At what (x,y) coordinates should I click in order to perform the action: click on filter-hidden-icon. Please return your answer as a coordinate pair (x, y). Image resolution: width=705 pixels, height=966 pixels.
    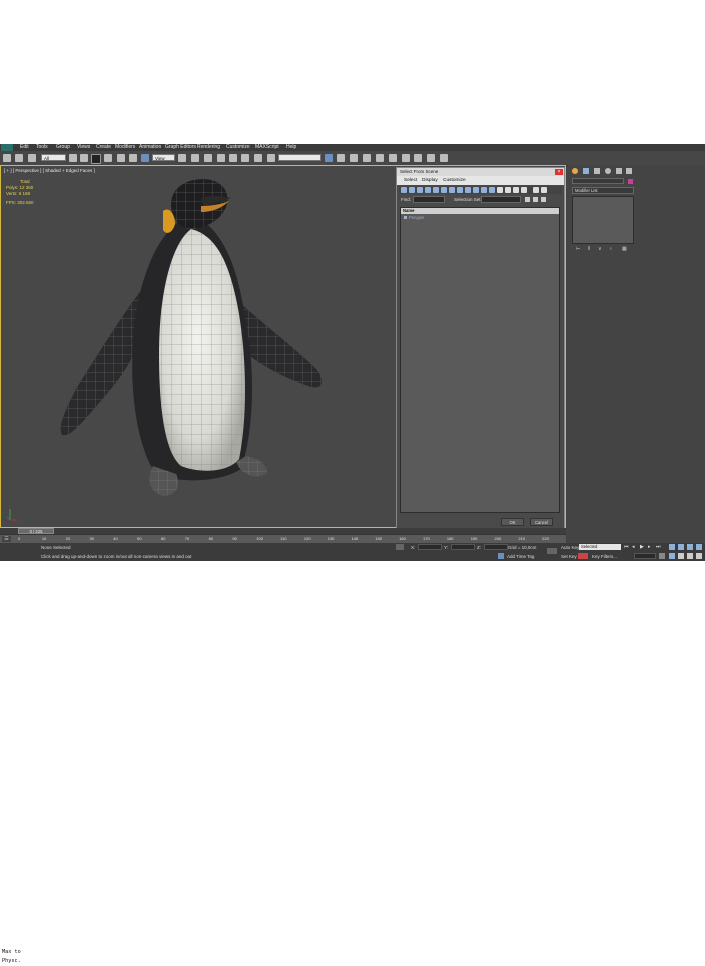
    Looking at the image, I should click on (492, 190).